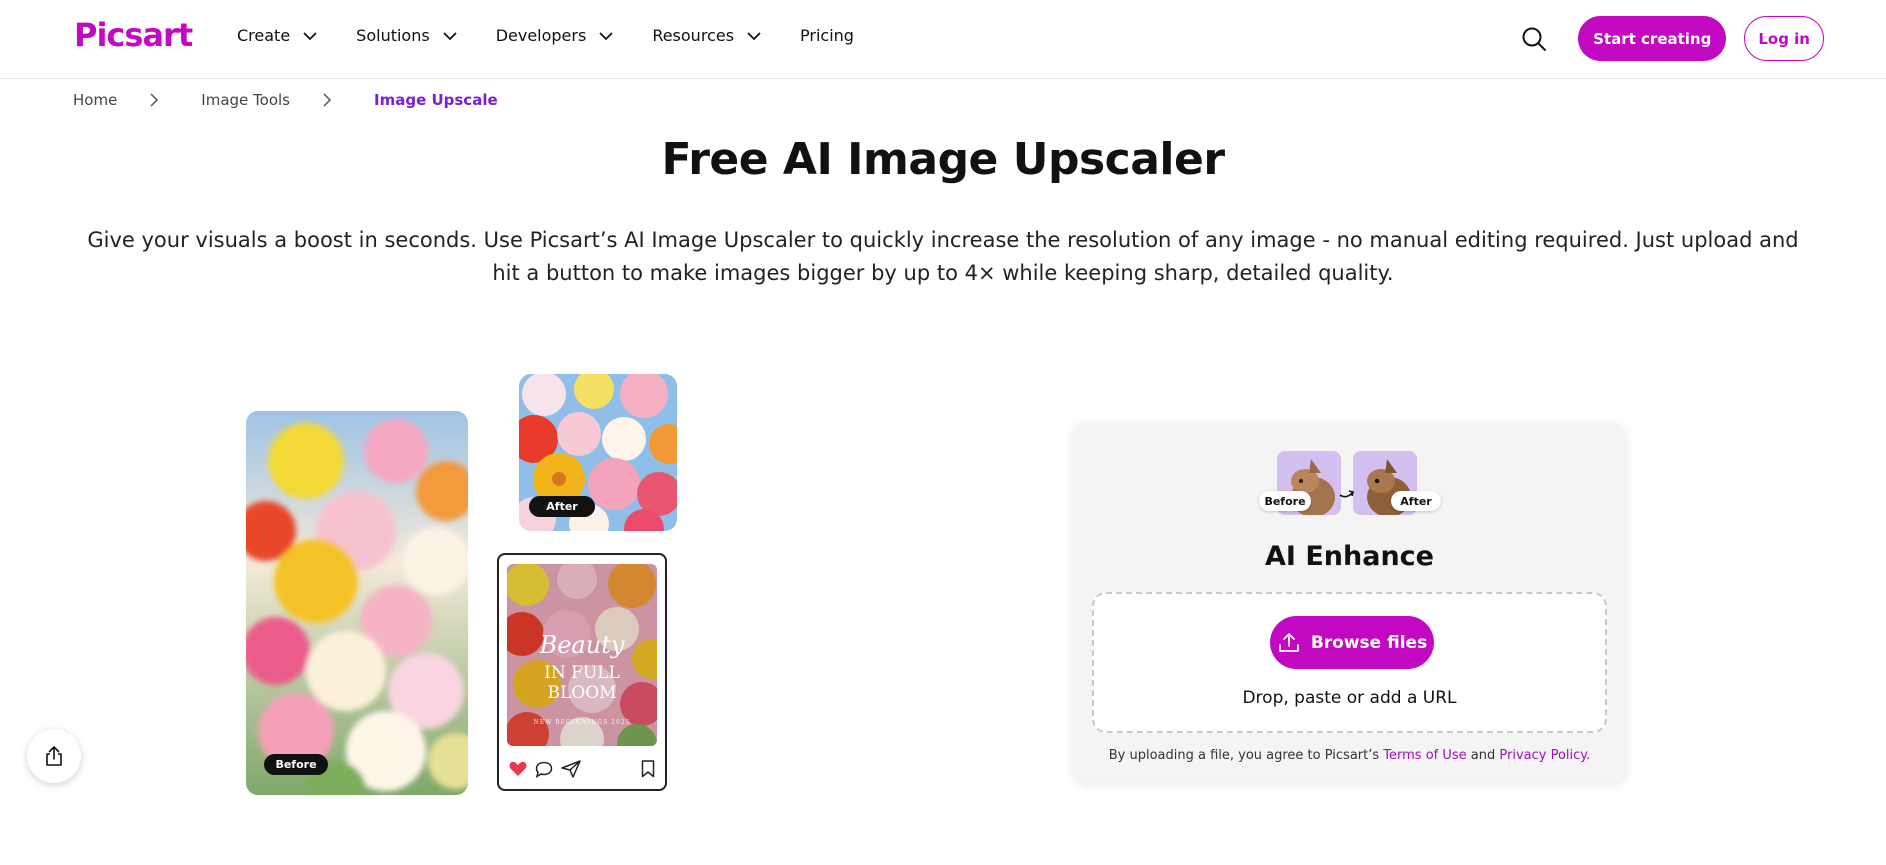 The height and width of the screenshot is (865, 1886). I want to click on legal-and: and, so click(1483, 755).